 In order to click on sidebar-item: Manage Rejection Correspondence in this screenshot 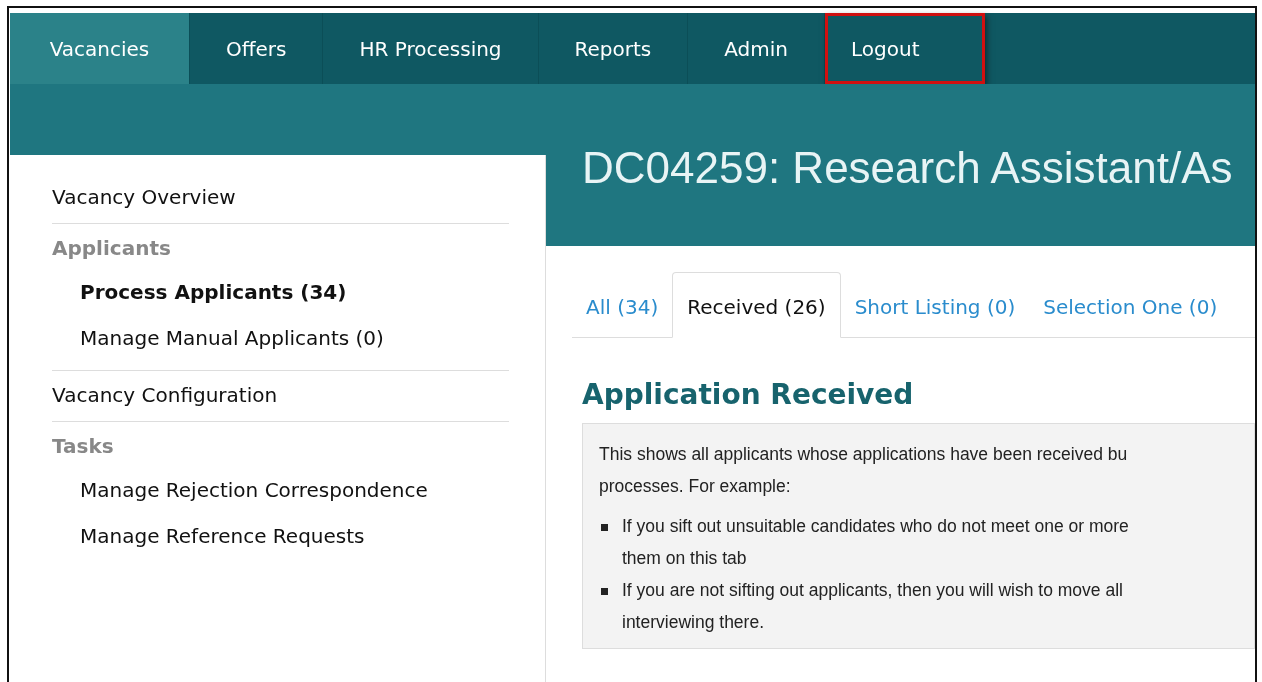, I will do `click(254, 490)`.